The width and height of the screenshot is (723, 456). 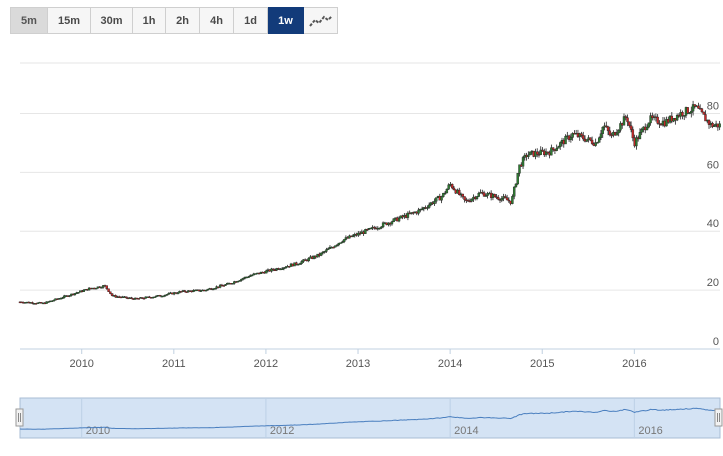 I want to click on x-tick-label: 2015, so click(x=542, y=364).